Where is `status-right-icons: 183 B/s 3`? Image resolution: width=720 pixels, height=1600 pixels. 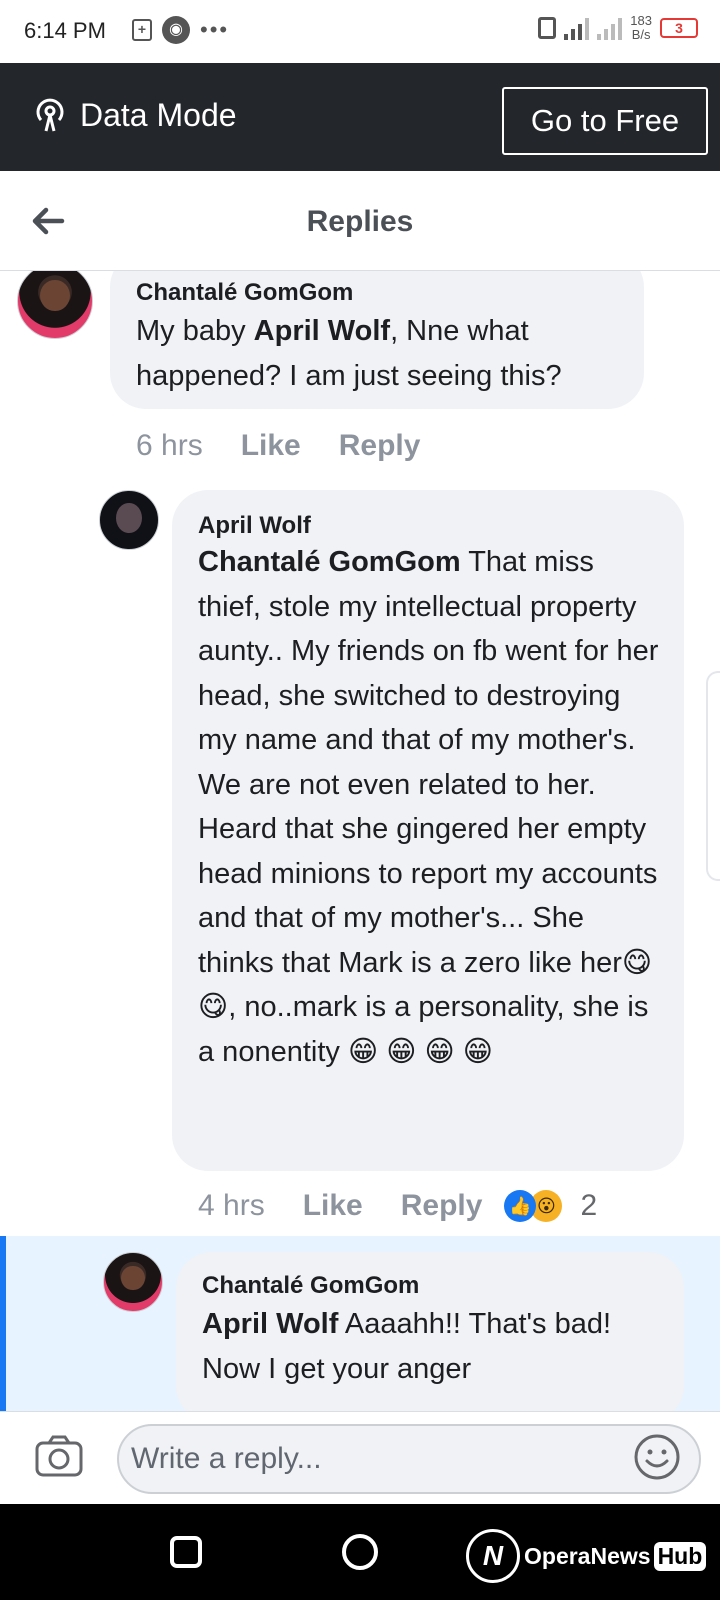
status-right-icons: 183 B/s 3 is located at coordinates (618, 28).